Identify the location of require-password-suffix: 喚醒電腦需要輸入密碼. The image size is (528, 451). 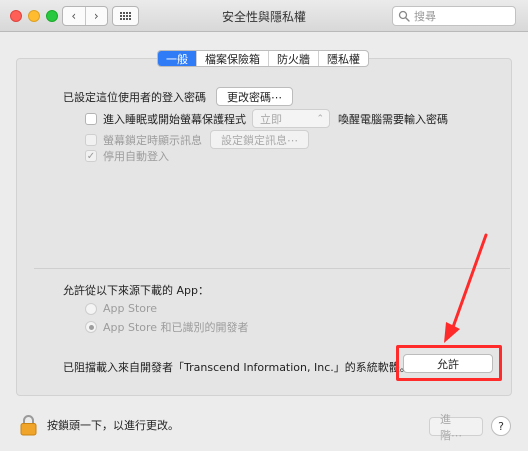
(393, 119).